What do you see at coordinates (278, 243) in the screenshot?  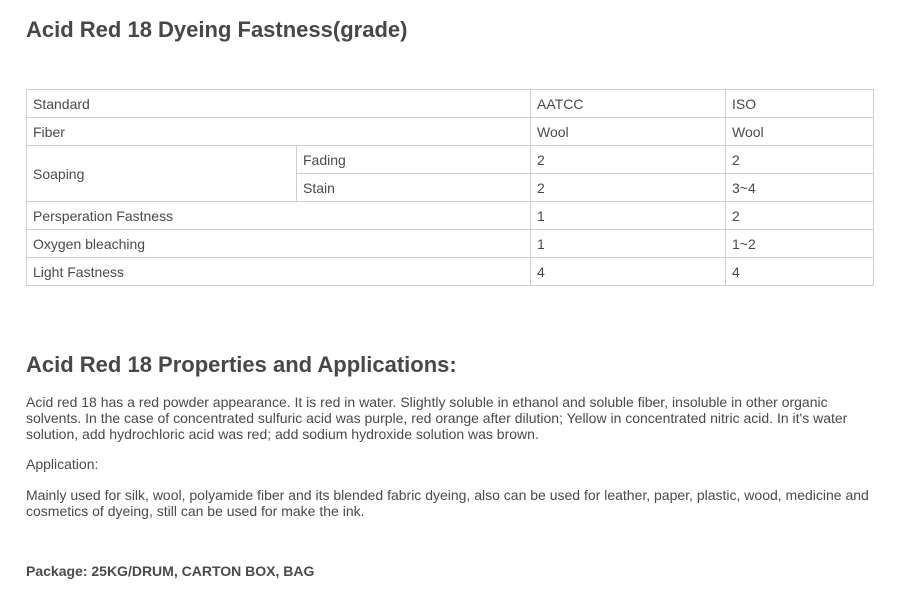 I see `cell-oxygen-label: Oxygen bleaching` at bounding box center [278, 243].